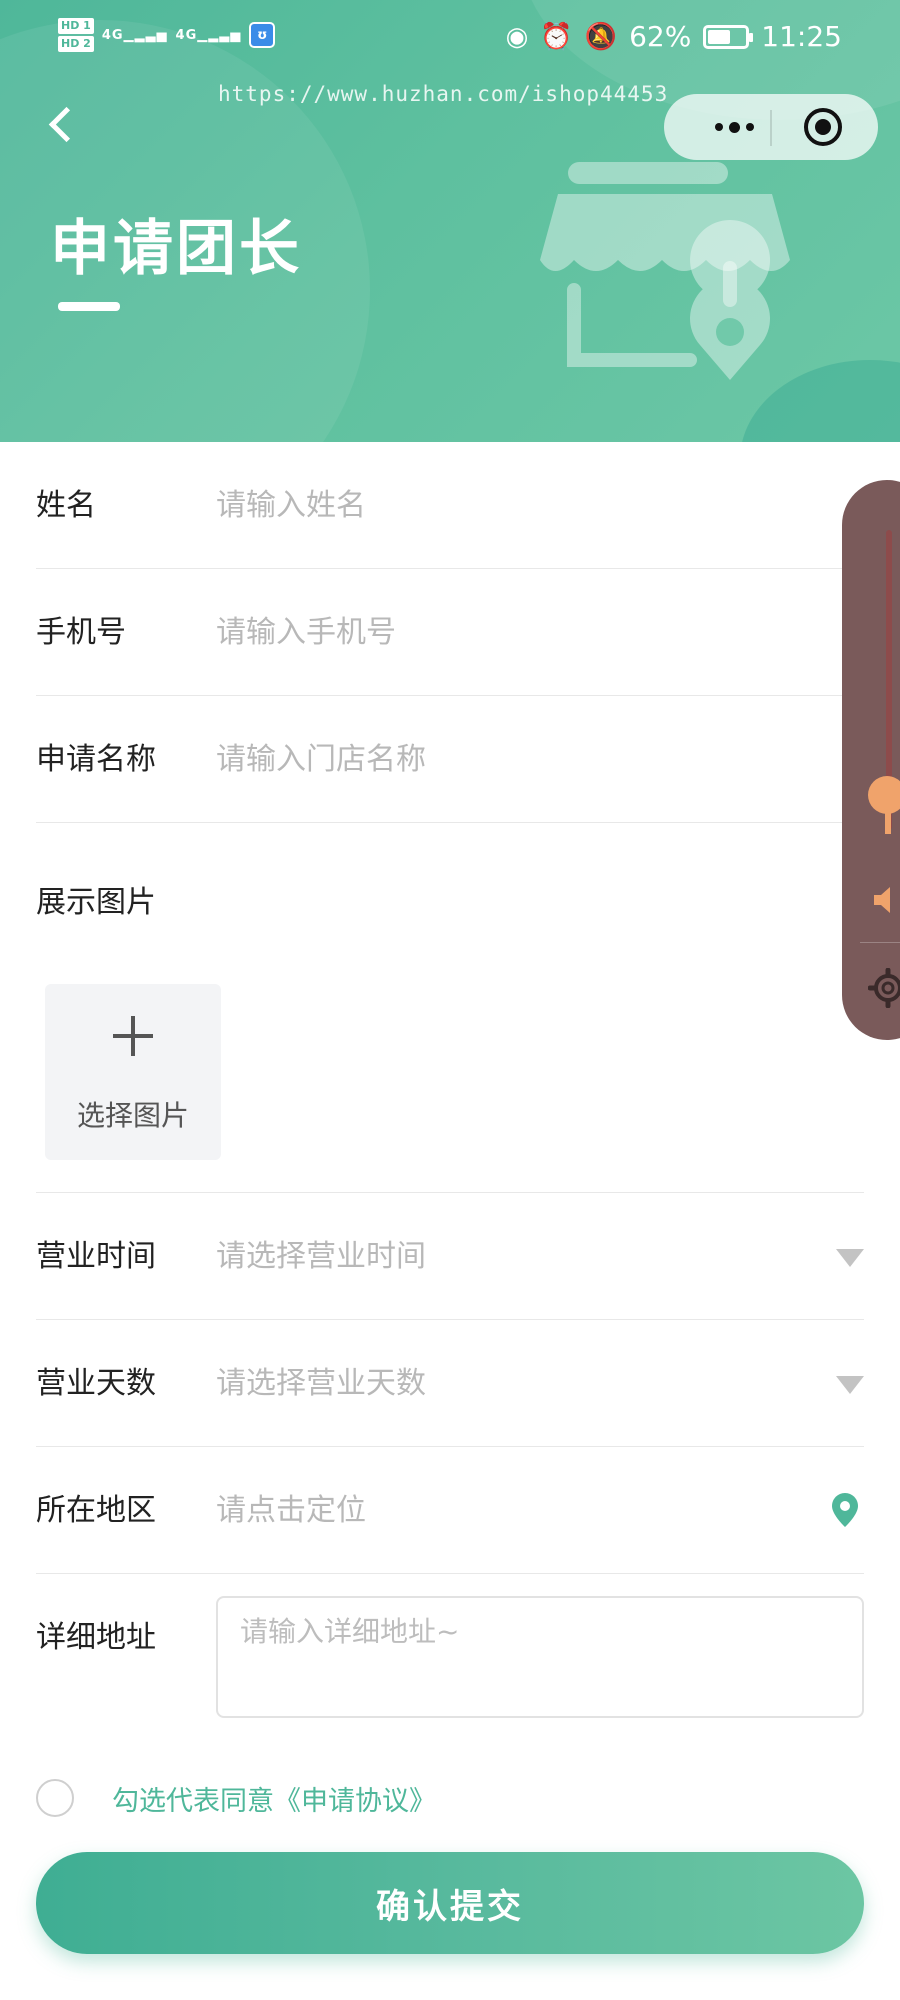 This screenshot has width=900, height=2000. Describe the element at coordinates (450, 1383) in the screenshot. I see `business-days-row: 营业天数 请选择营业天数` at that location.